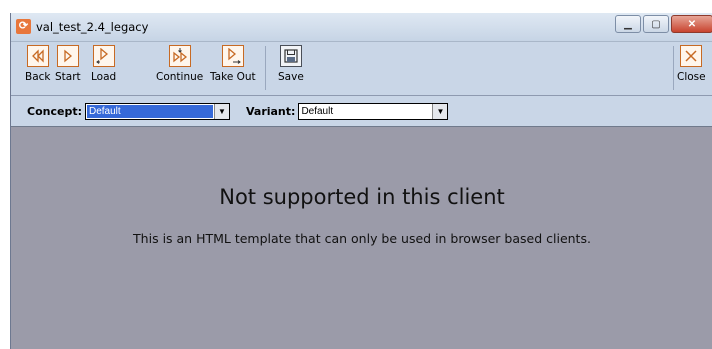 The width and height of the screenshot is (712, 349). Describe the element at coordinates (38, 77) in the screenshot. I see `back-label: Back` at that location.